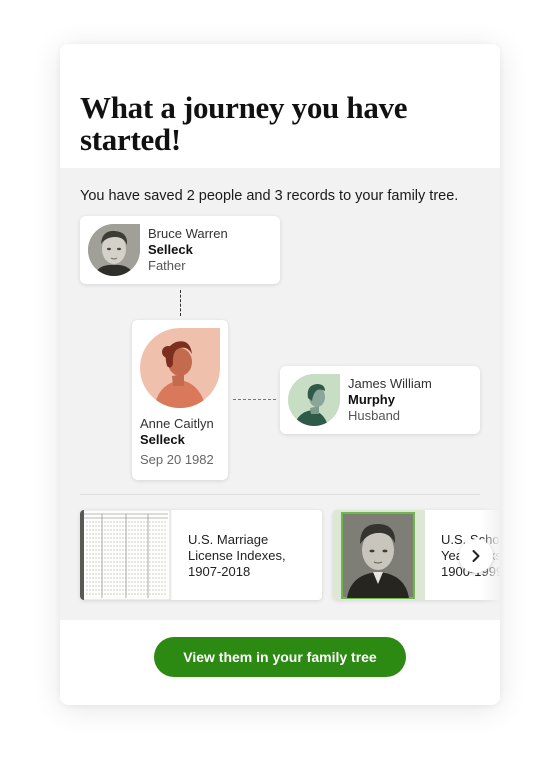 This screenshot has width=540, height=781. I want to click on person-card-father: Bruce Warren Selleck Father, so click(180, 250).